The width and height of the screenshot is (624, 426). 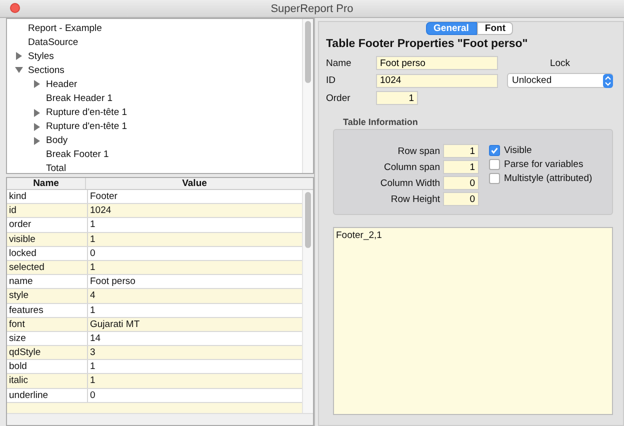 What do you see at coordinates (46, 183) in the screenshot?
I see `column-header: Name` at bounding box center [46, 183].